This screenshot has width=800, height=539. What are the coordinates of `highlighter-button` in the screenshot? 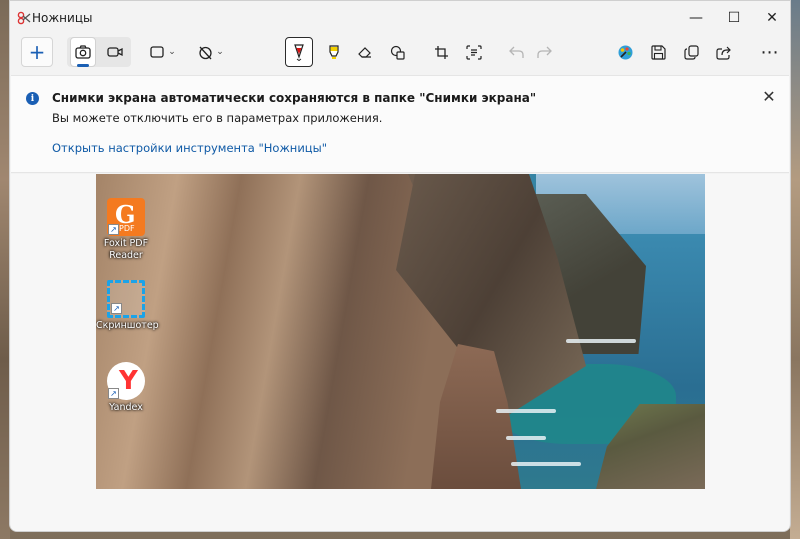 It's located at (334, 52).